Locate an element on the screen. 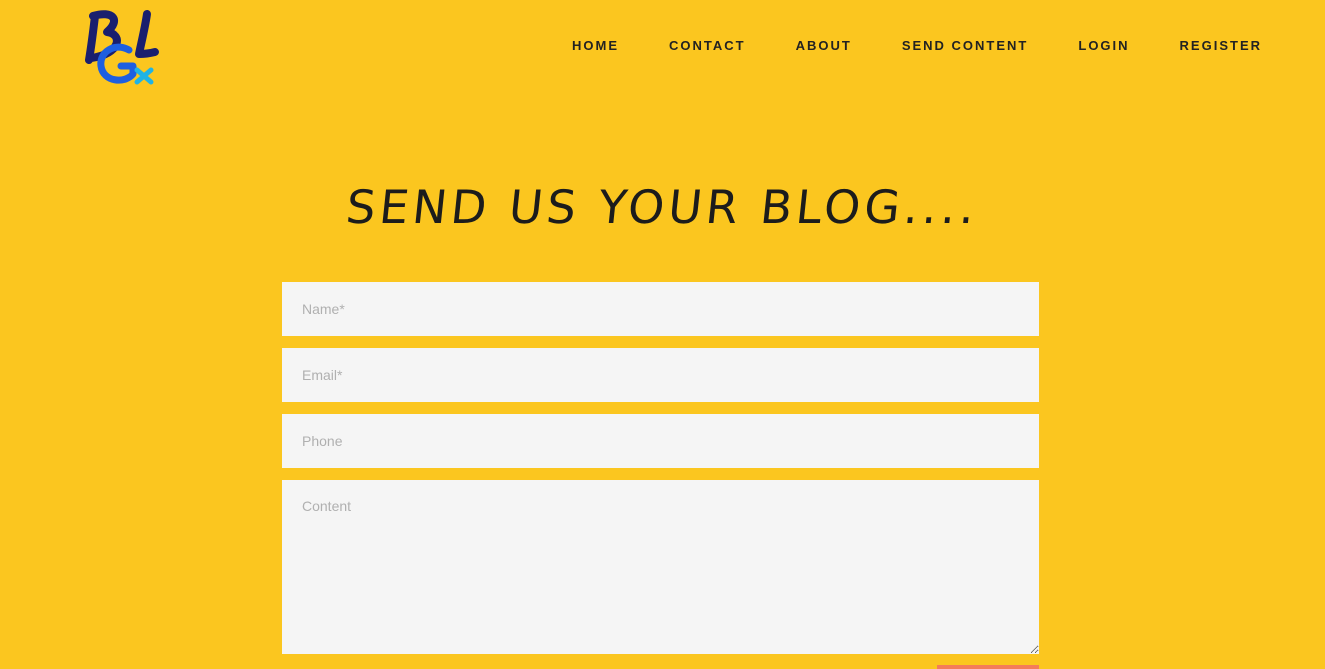 This screenshot has height=669, width=1325. site-logo is located at coordinates (122, 48).